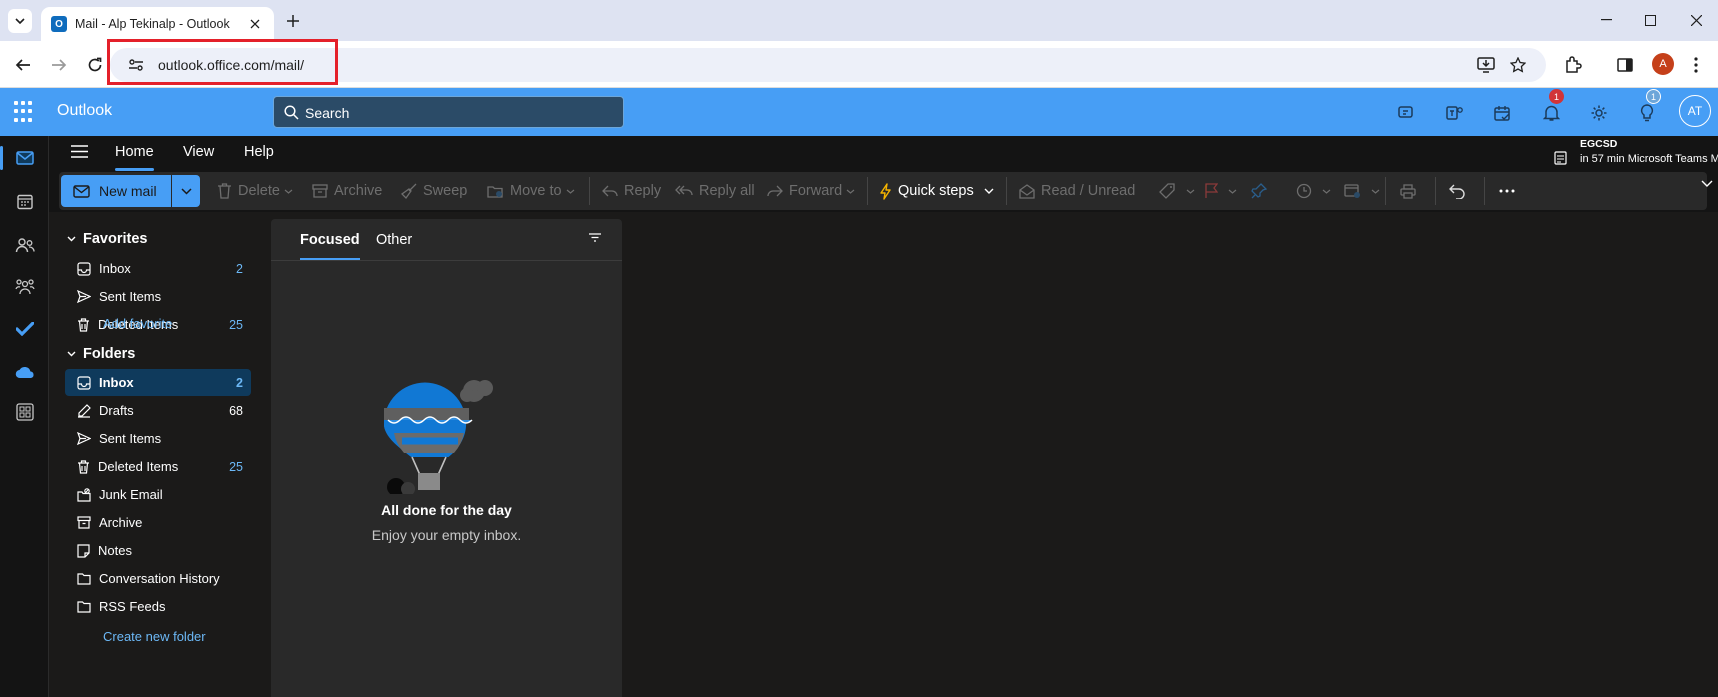  I want to click on back-button, so click(23, 65).